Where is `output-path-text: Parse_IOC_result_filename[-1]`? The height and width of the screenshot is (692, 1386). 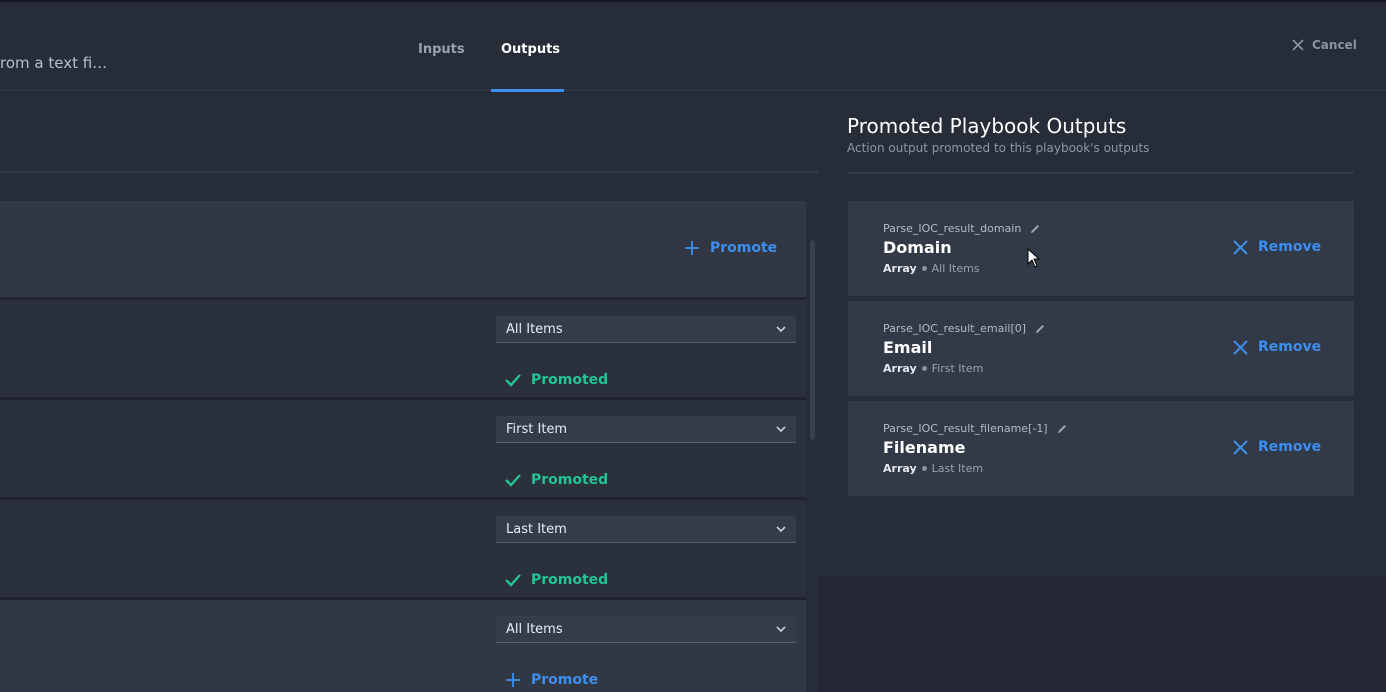
output-path-text: Parse_IOC_result_filename[-1] is located at coordinates (965, 428).